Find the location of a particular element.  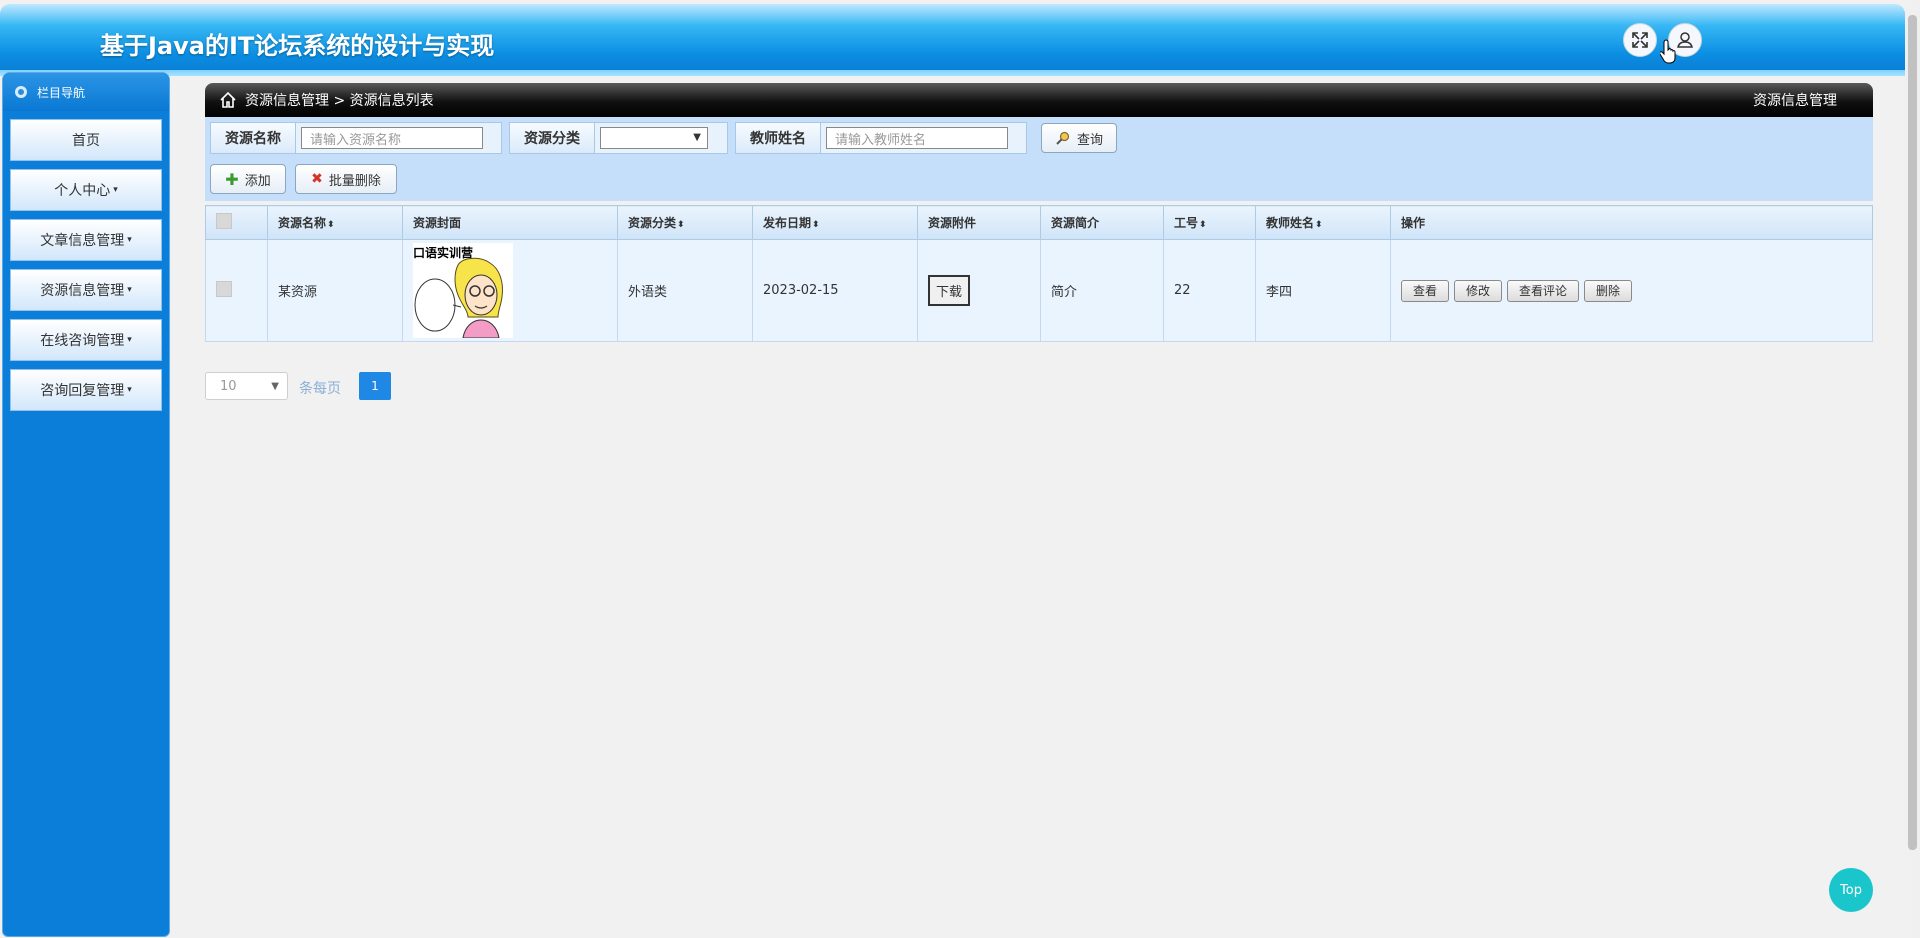

sidebar-item-label: 资源信息管理 is located at coordinates (82, 291).